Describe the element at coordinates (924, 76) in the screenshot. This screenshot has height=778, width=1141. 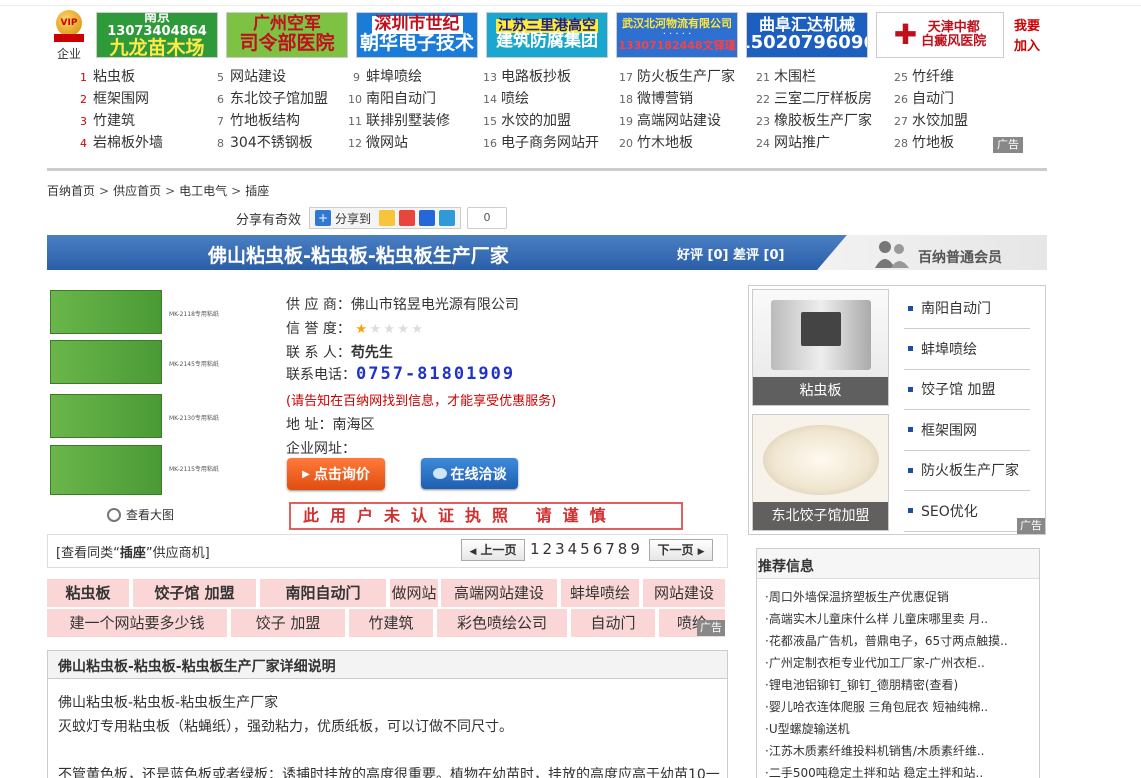
I see `keyword-link: 25 竹纤维` at that location.